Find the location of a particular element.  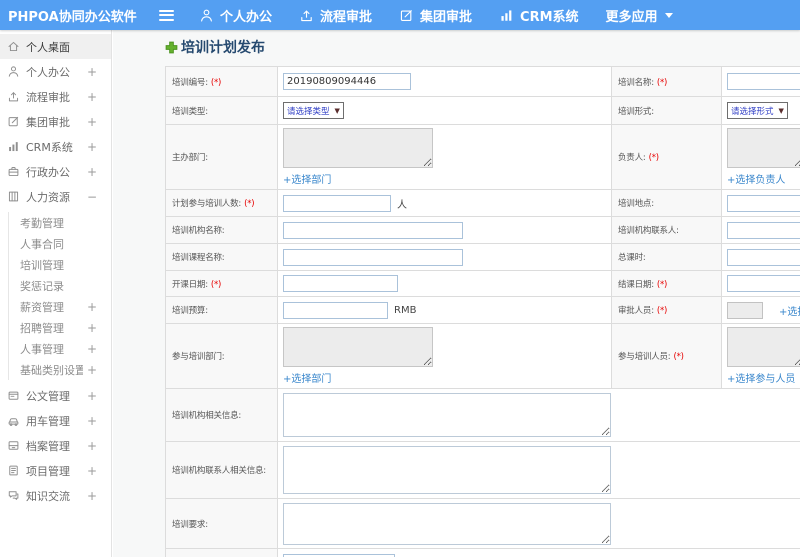

nav-item-workflow-approval: 流程审批 is located at coordinates (335, 15).